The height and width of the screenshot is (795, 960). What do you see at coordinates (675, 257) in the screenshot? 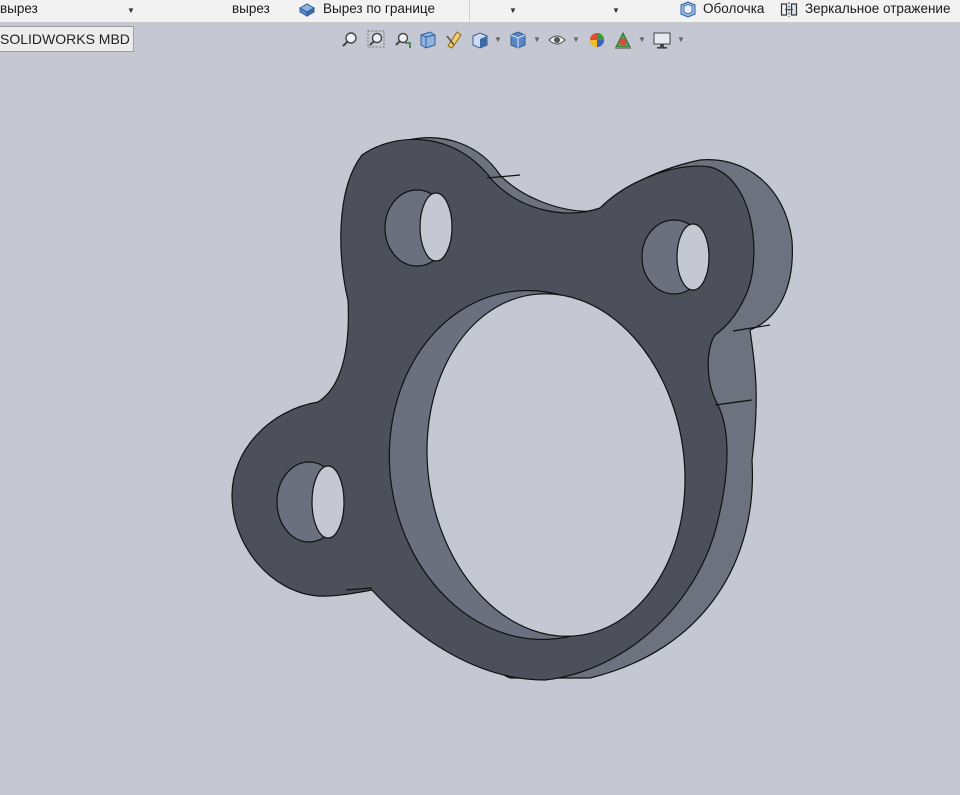
I see `hole-right` at bounding box center [675, 257].